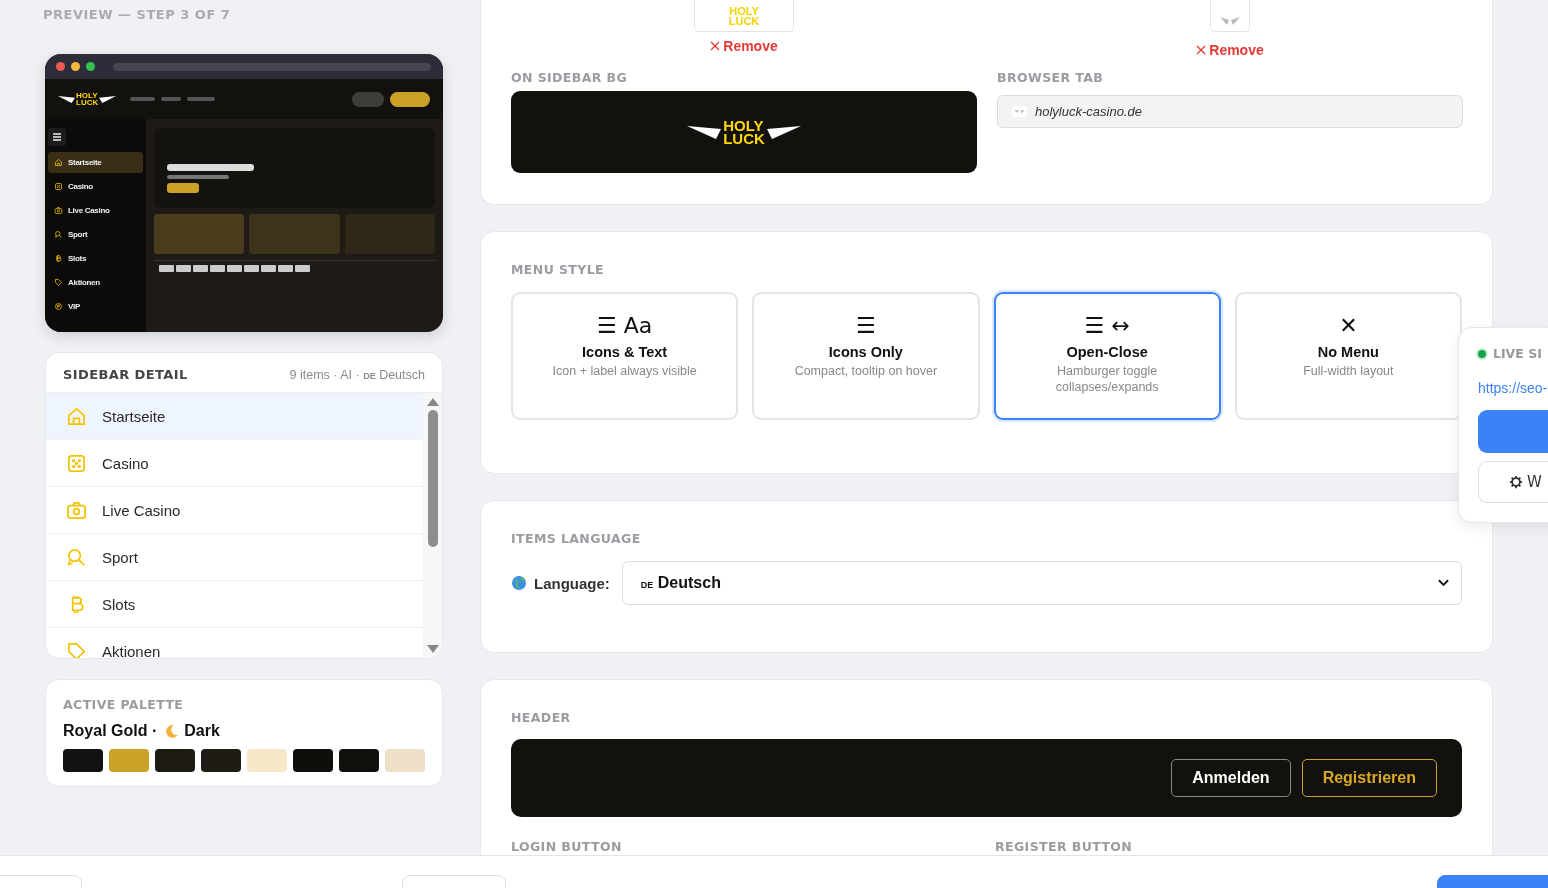 Image resolution: width=1548 pixels, height=888 pixels. What do you see at coordinates (95, 210) in the screenshot?
I see `preview-nav-item: Live Casino` at bounding box center [95, 210].